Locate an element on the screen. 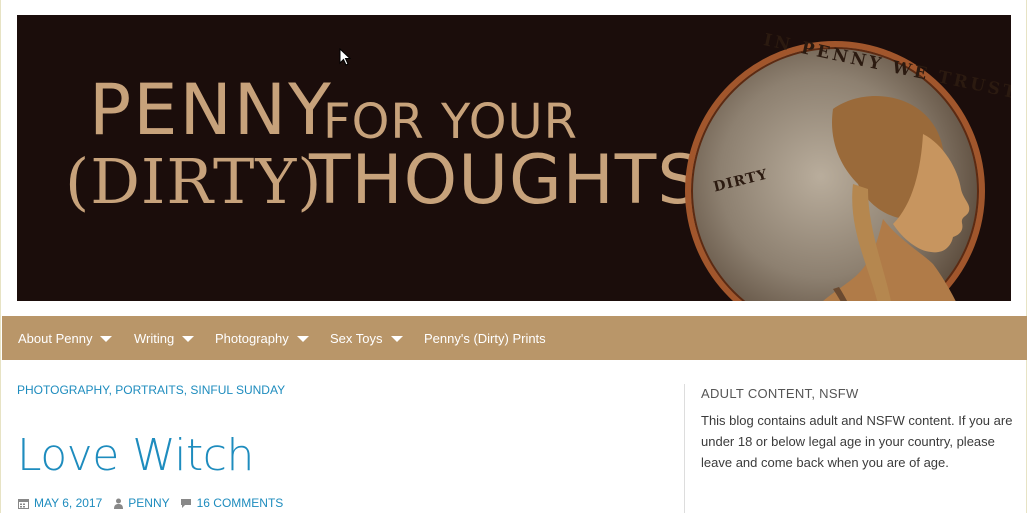  logo-text-penny: PENNY is located at coordinates (211, 110).